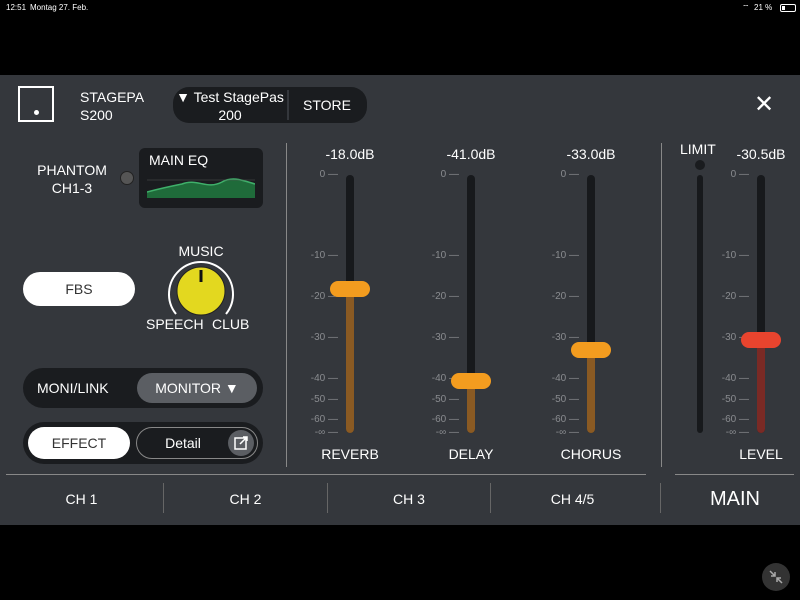  What do you see at coordinates (471, 154) in the screenshot?
I see `fader-value-label: -41.0dB` at bounding box center [471, 154].